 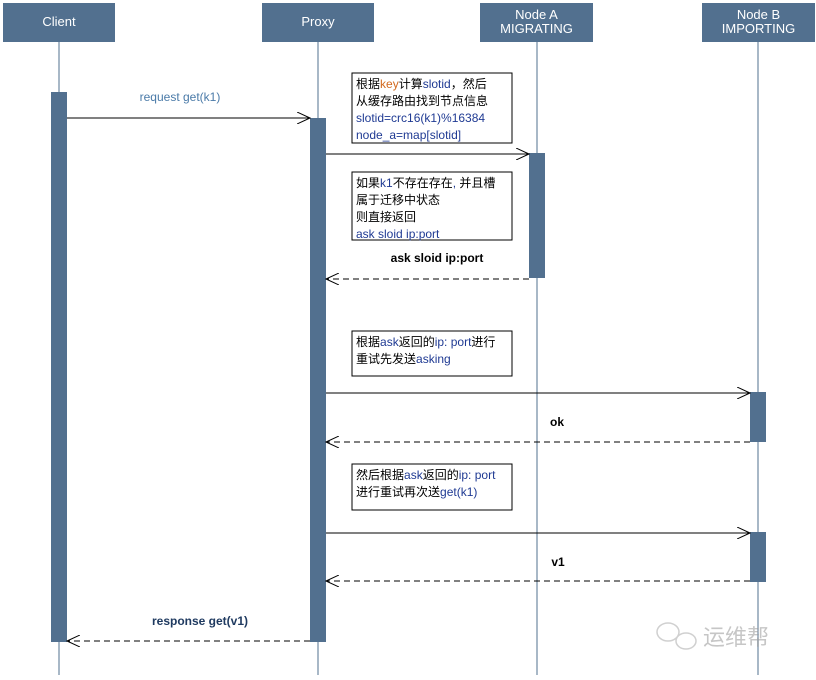 I want to click on node-b-title: IMPORTING, so click(x=758, y=28).